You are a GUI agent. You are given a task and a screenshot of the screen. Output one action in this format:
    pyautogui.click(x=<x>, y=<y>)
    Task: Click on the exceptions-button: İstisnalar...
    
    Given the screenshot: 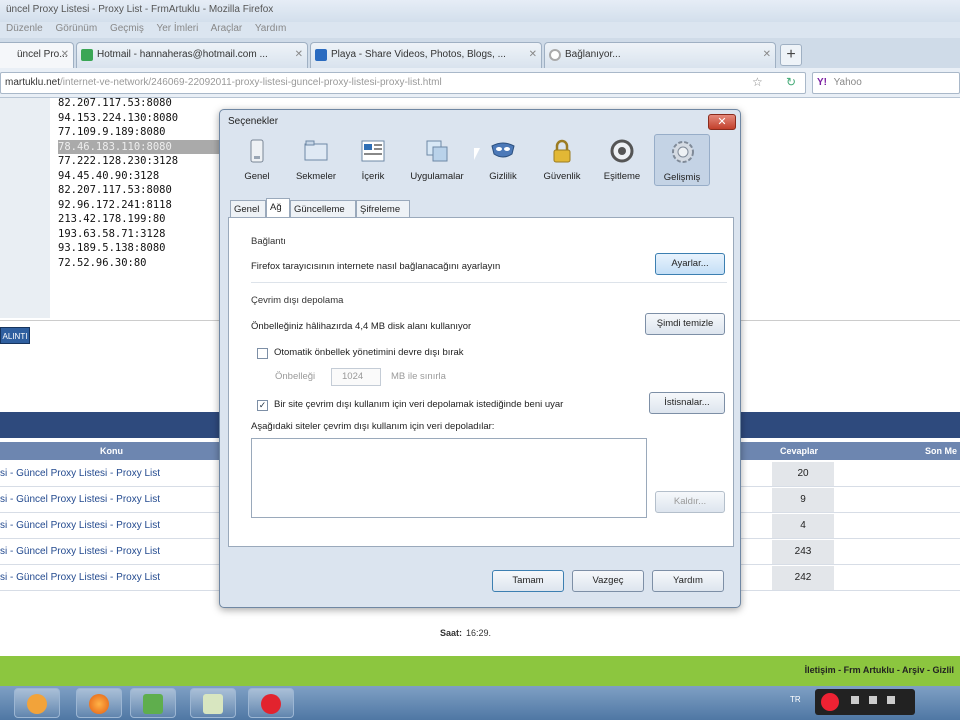 What is the action you would take?
    pyautogui.click(x=687, y=403)
    